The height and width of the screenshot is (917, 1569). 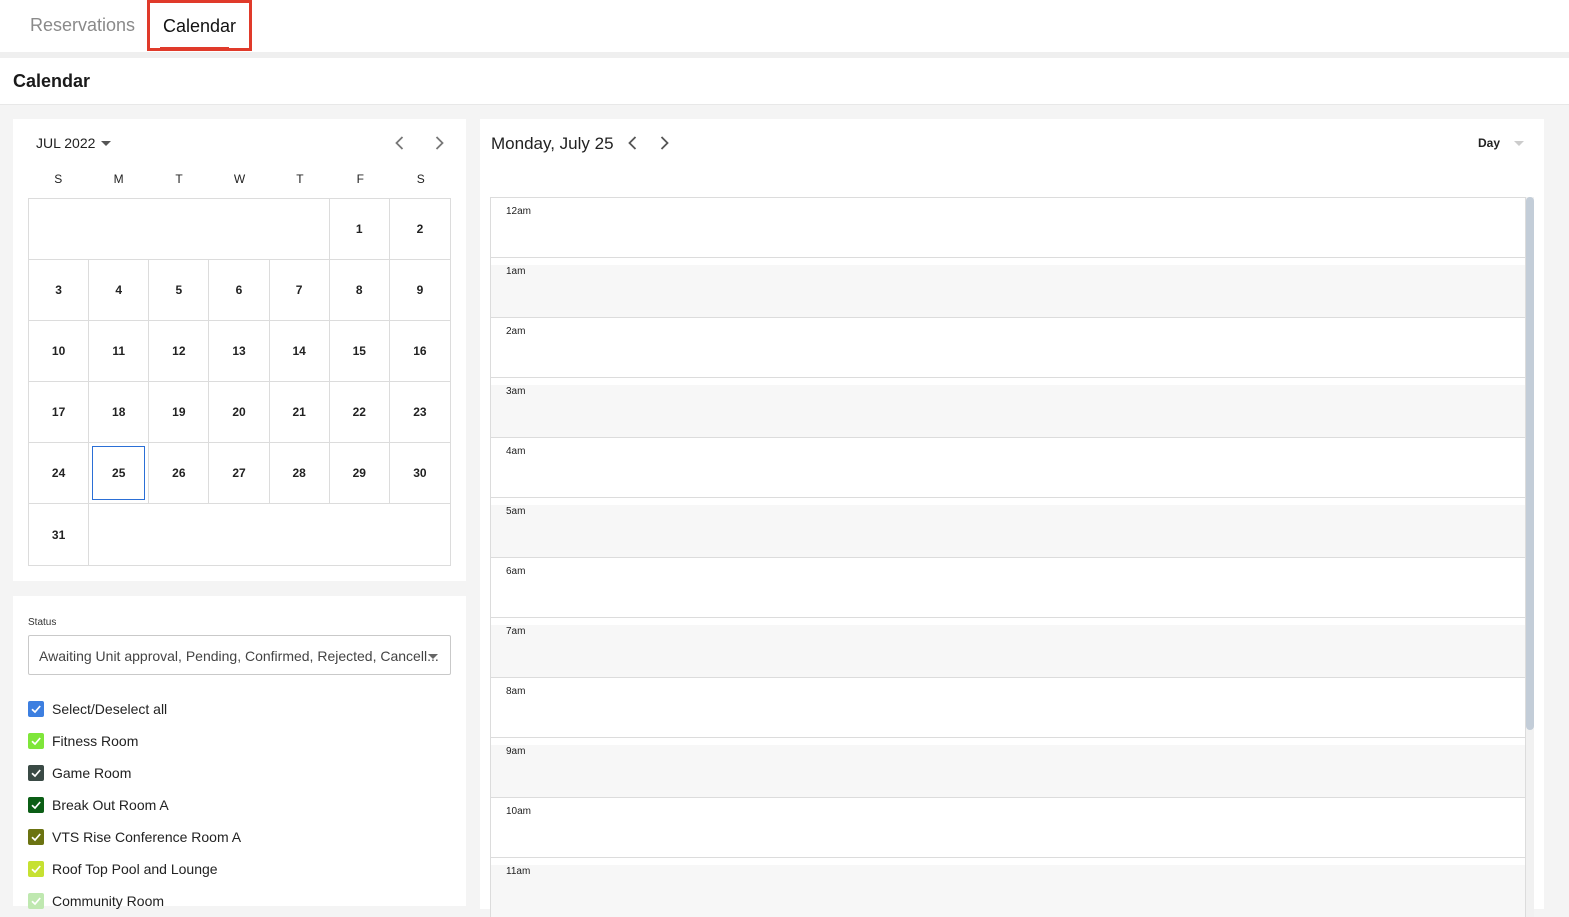 What do you see at coordinates (59, 473) in the screenshot?
I see `calendar-day: 24` at bounding box center [59, 473].